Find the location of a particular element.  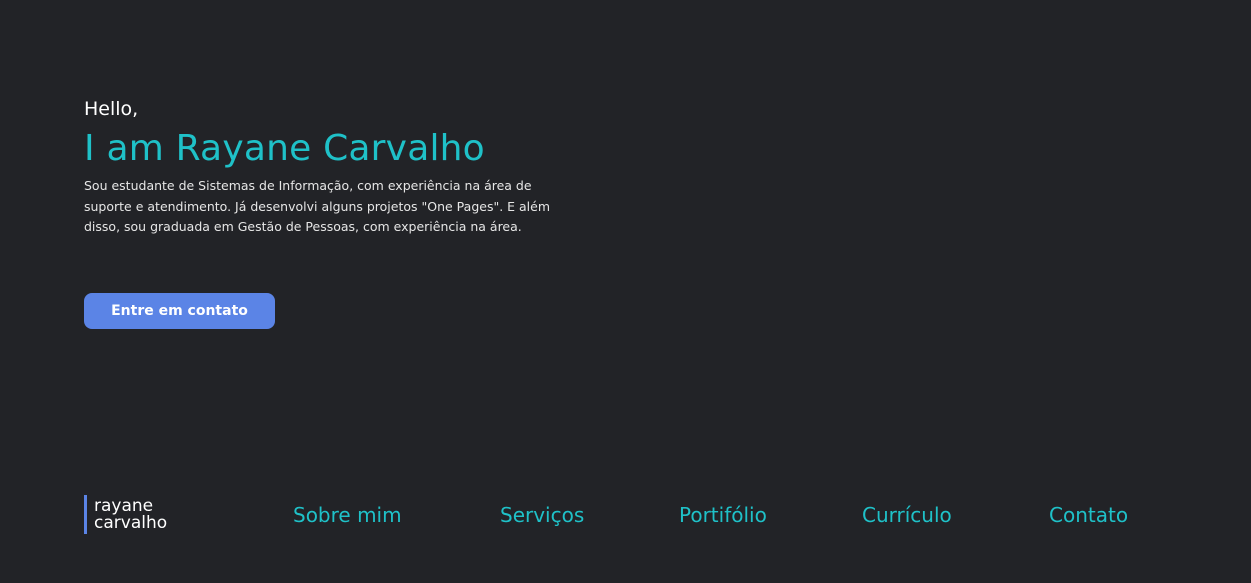

hero-name-heading: I am Rayane Carvalho is located at coordinates (284, 148).